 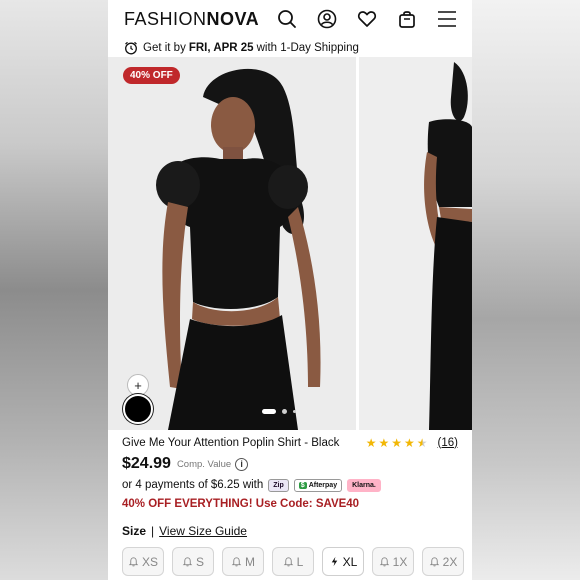 I want to click on shipping-suffix: with 1-Day Shipping, so click(x=307, y=48).